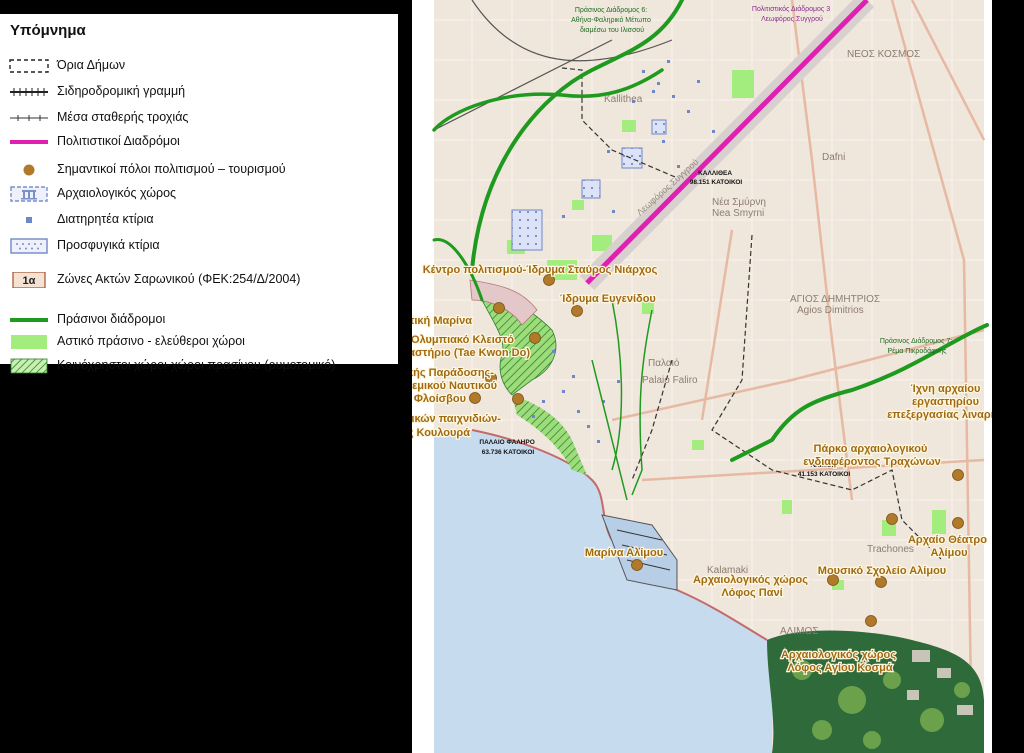  I want to click on base-label: Trachones, so click(890, 549).